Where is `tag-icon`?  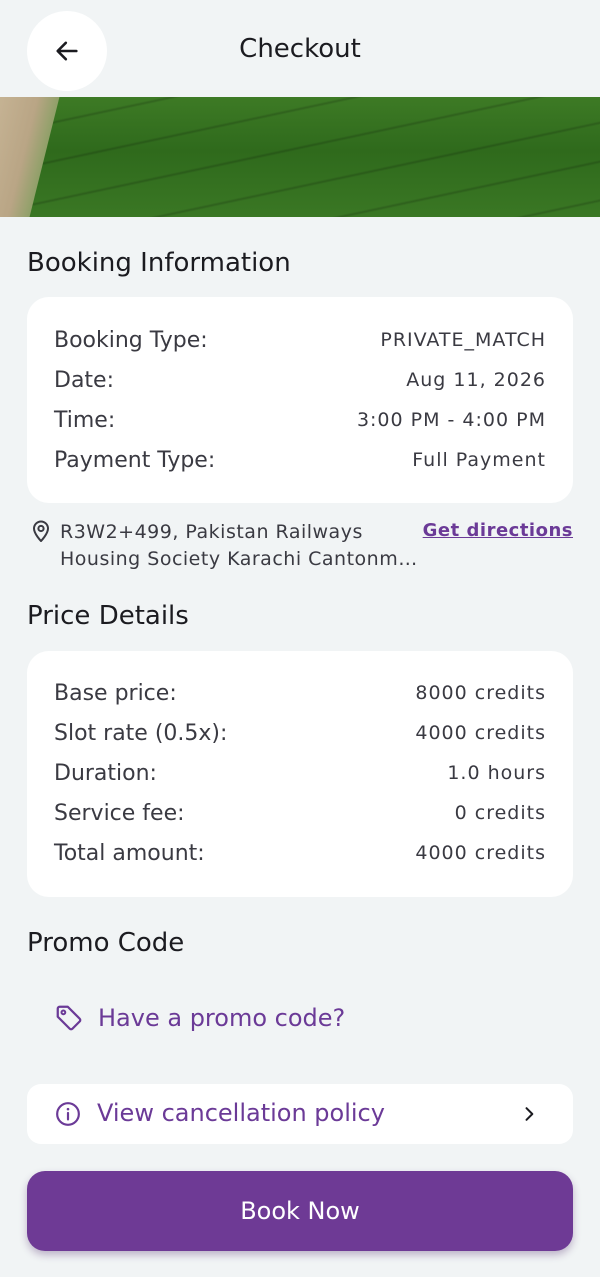
tag-icon is located at coordinates (69, 1018).